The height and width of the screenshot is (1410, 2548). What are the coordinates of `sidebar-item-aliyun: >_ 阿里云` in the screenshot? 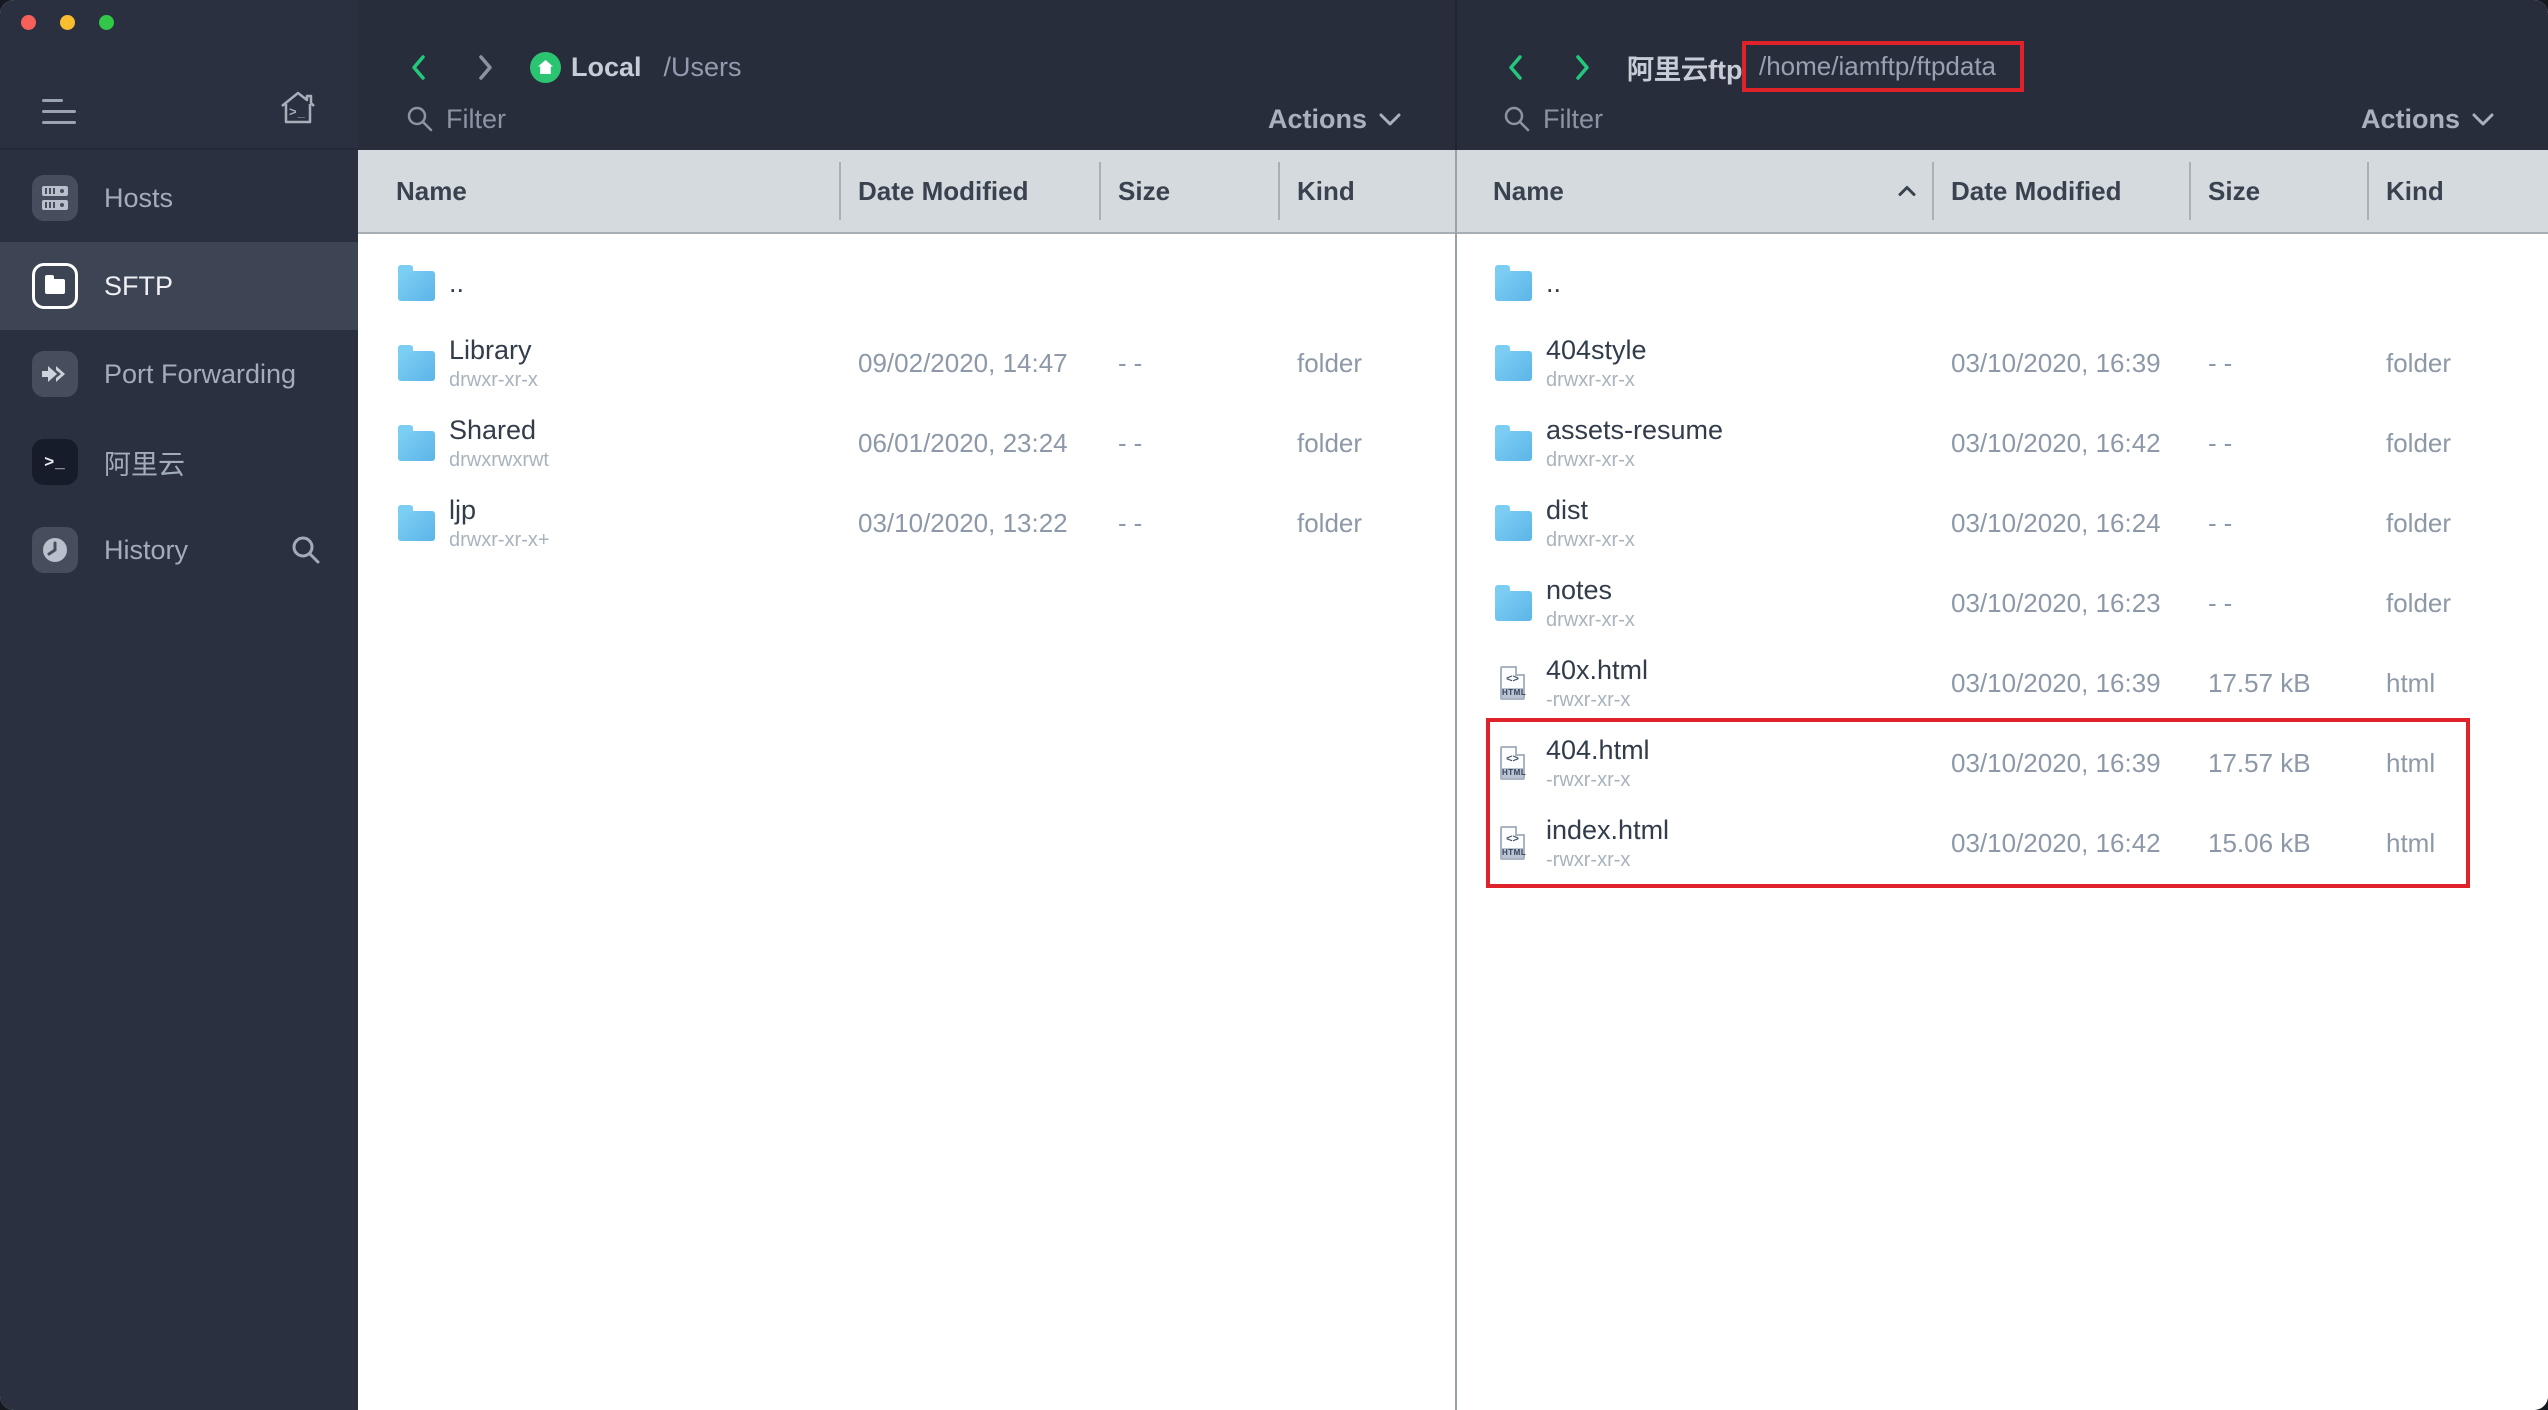 It's located at (179, 462).